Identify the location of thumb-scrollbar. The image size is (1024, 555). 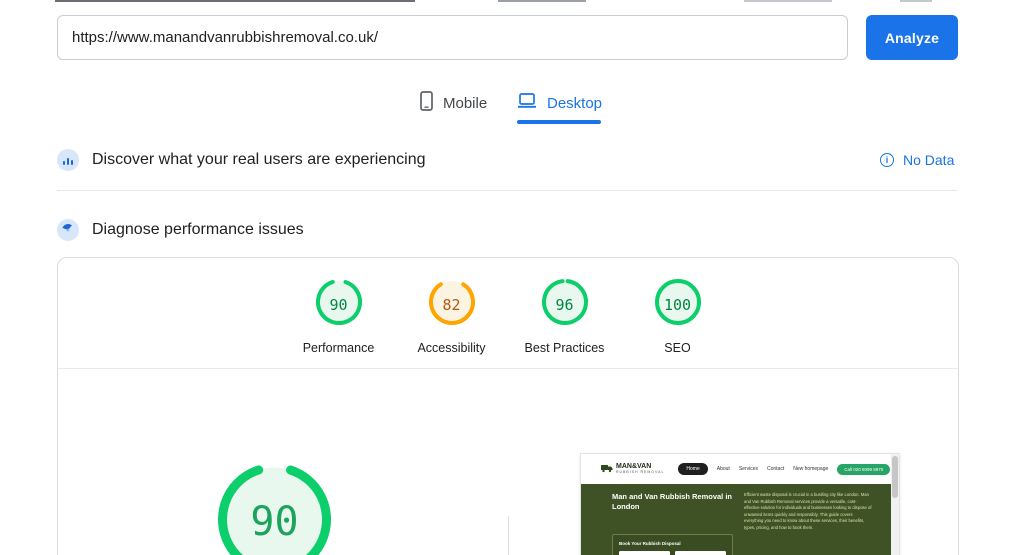
(895, 504).